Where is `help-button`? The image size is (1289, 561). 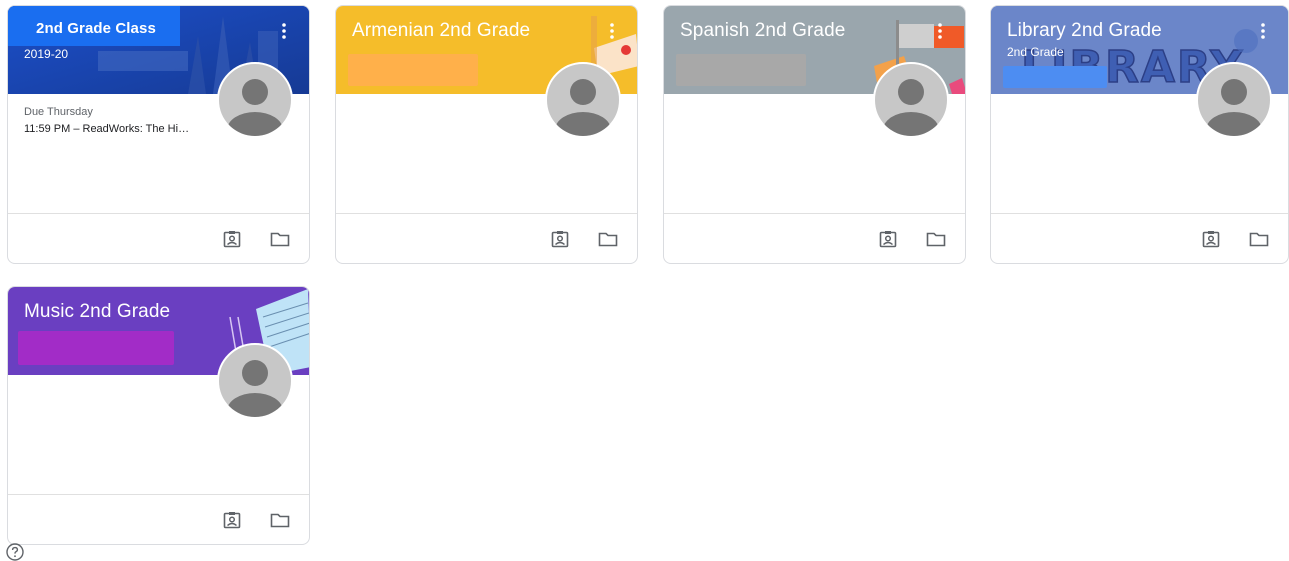
help-button is located at coordinates (15, 552).